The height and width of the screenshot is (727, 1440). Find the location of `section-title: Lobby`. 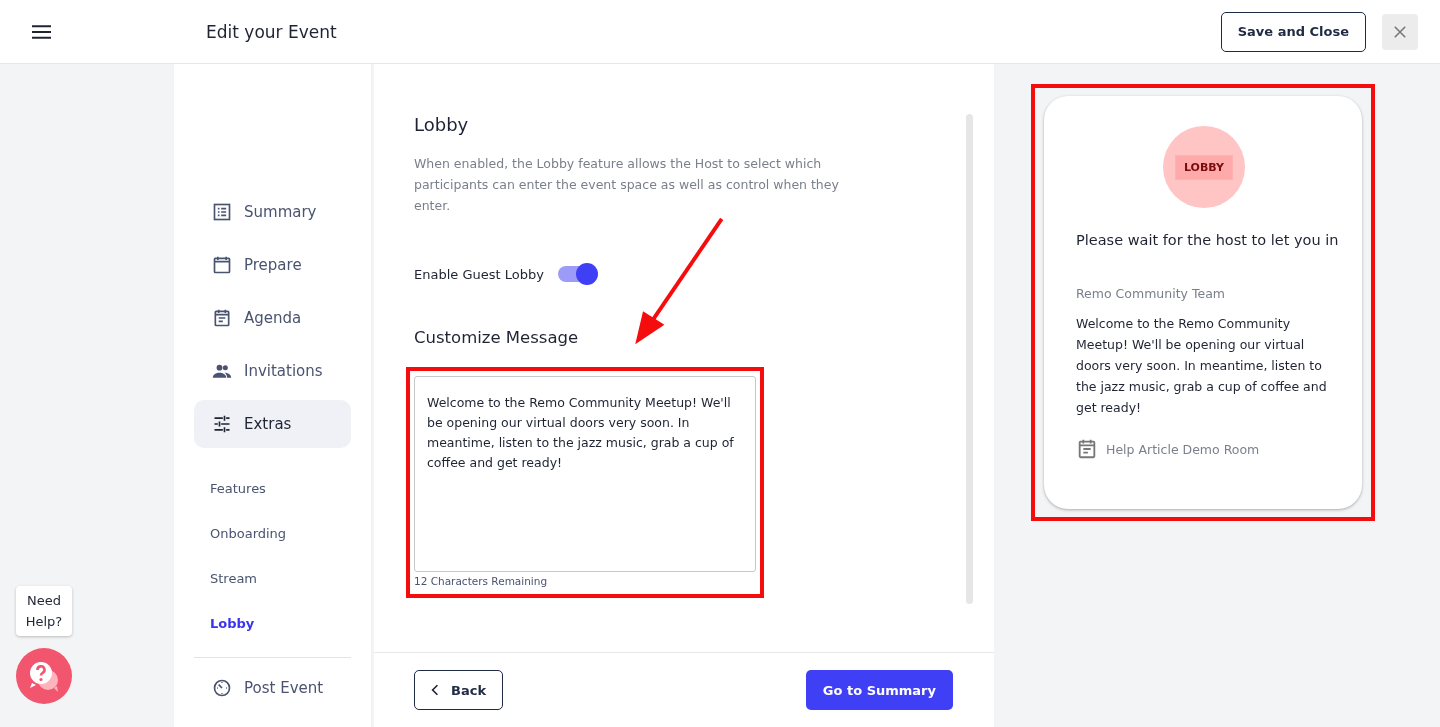

section-title: Lobby is located at coordinates (442, 124).